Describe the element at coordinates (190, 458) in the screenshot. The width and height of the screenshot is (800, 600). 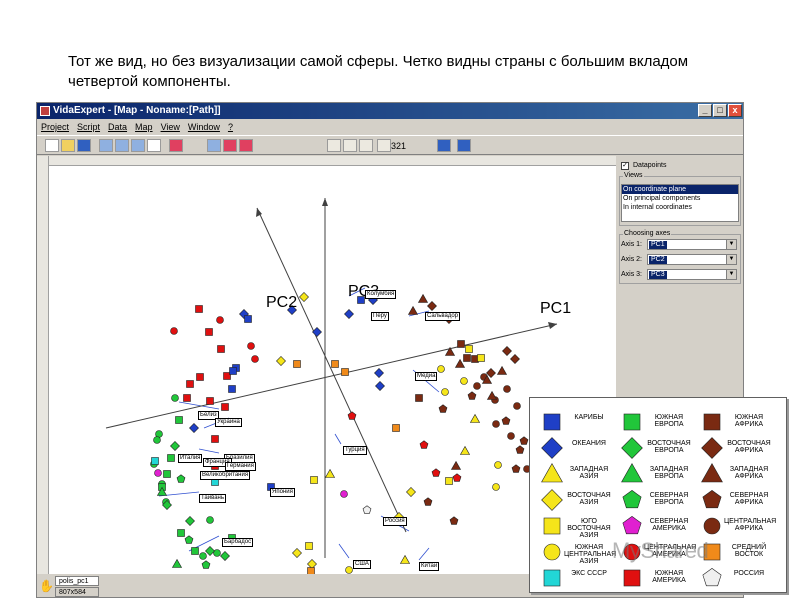
I see `country-label-italy: Италия` at that location.